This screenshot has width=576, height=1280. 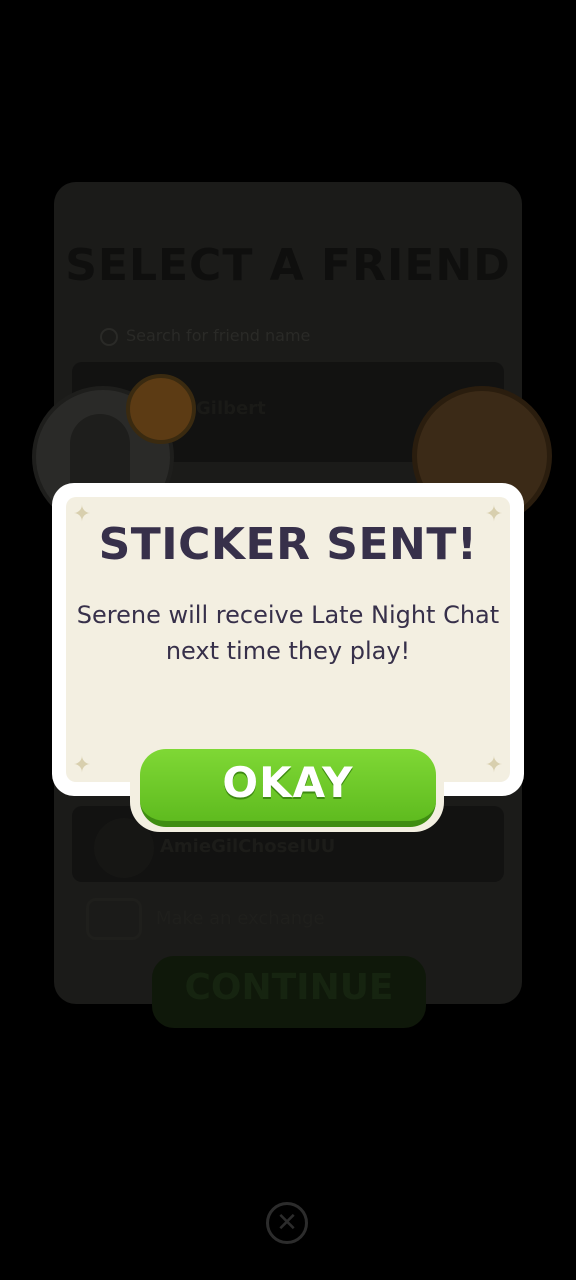 I want to click on search-placeholder: Search for friend name, so click(x=218, y=335).